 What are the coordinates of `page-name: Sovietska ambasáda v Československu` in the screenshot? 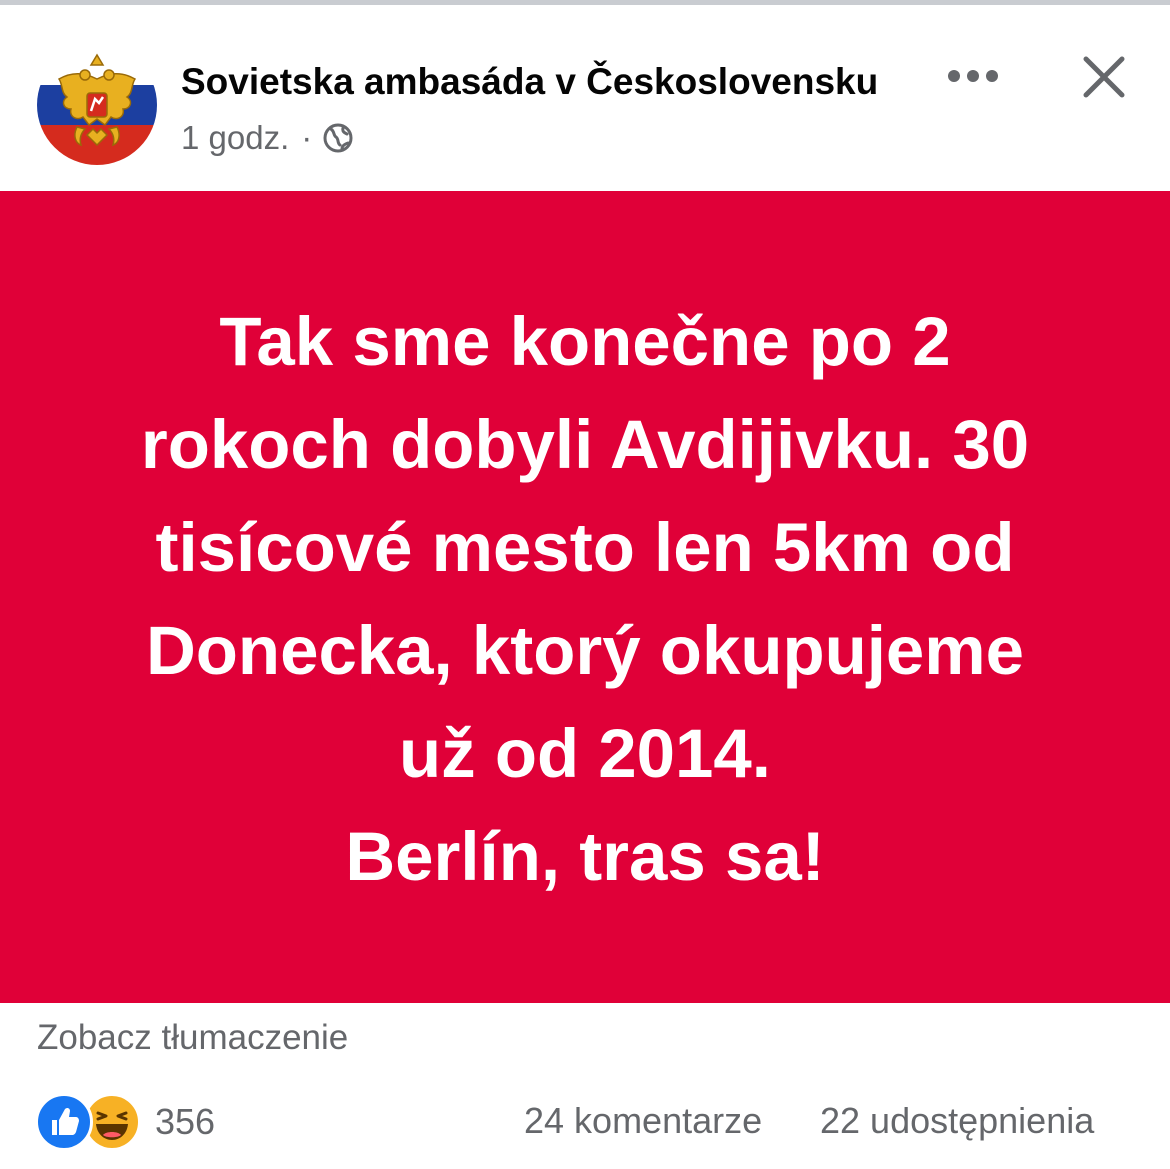 It's located at (529, 82).